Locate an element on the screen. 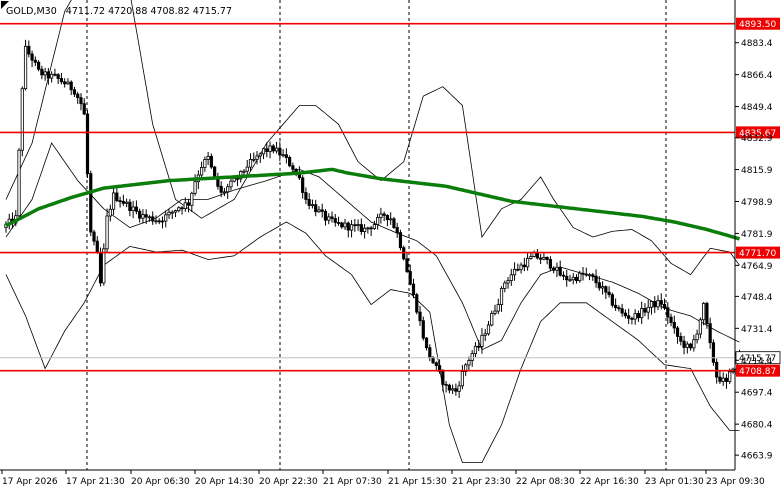  x-tick-label: 21 Apr 07:30 is located at coordinates (352, 482).